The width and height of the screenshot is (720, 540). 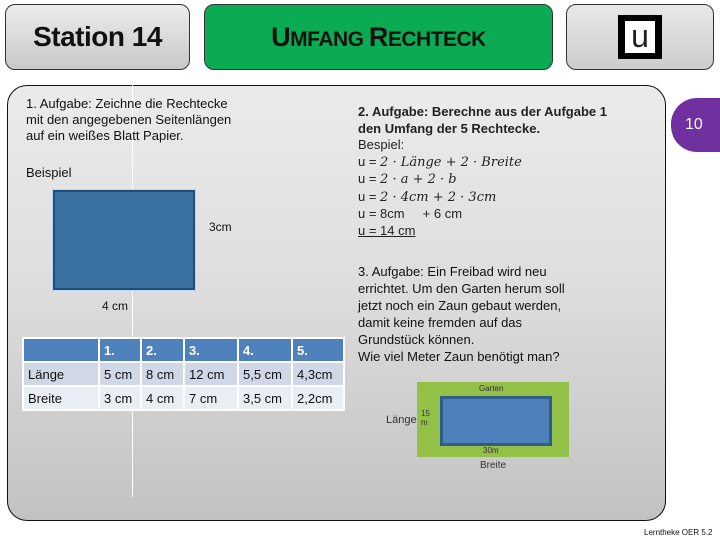 What do you see at coordinates (678, 532) in the screenshot?
I see `footer-credit: Lerntheke OER 5.2` at bounding box center [678, 532].